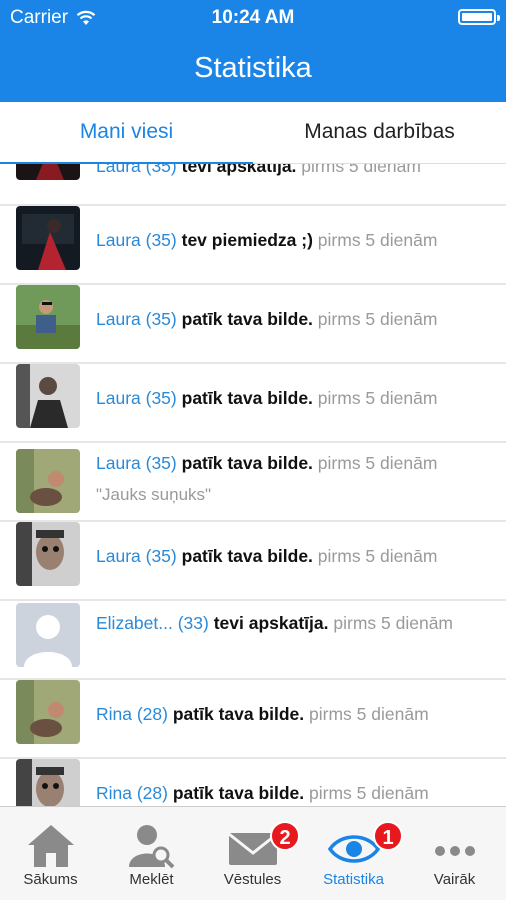 This screenshot has width=506, height=900. What do you see at coordinates (454, 879) in the screenshot?
I see `tabbar-label: Vairāk` at bounding box center [454, 879].